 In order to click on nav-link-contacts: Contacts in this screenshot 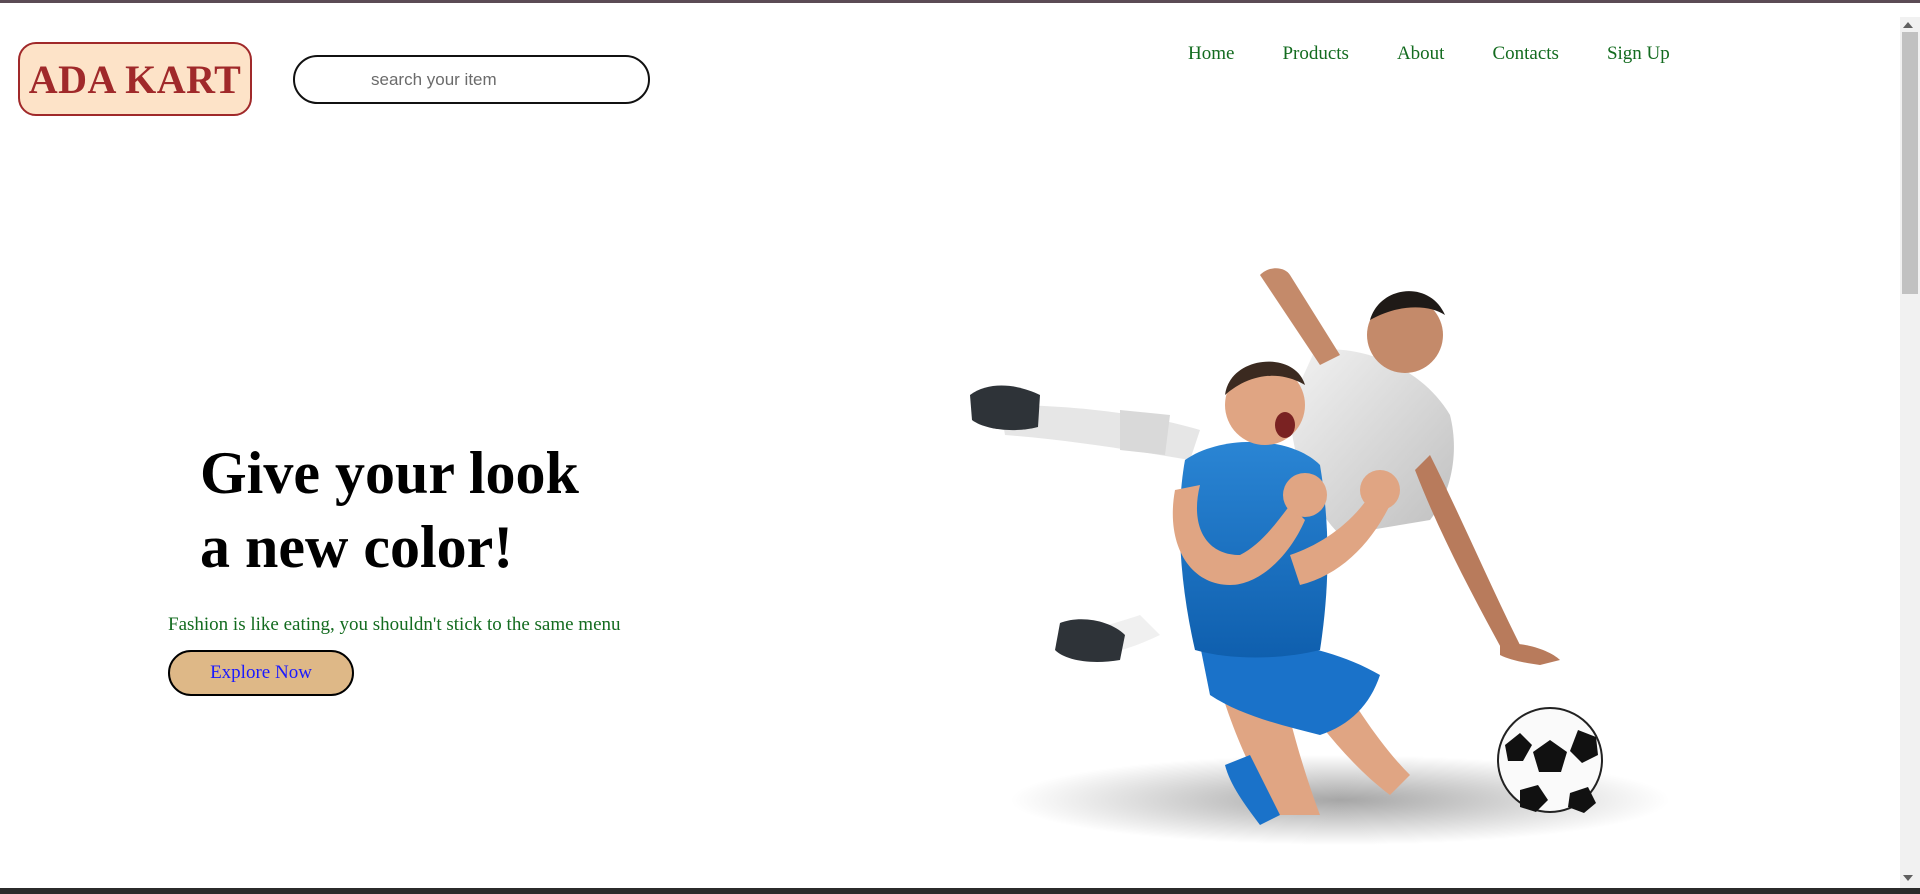, I will do `click(1525, 54)`.